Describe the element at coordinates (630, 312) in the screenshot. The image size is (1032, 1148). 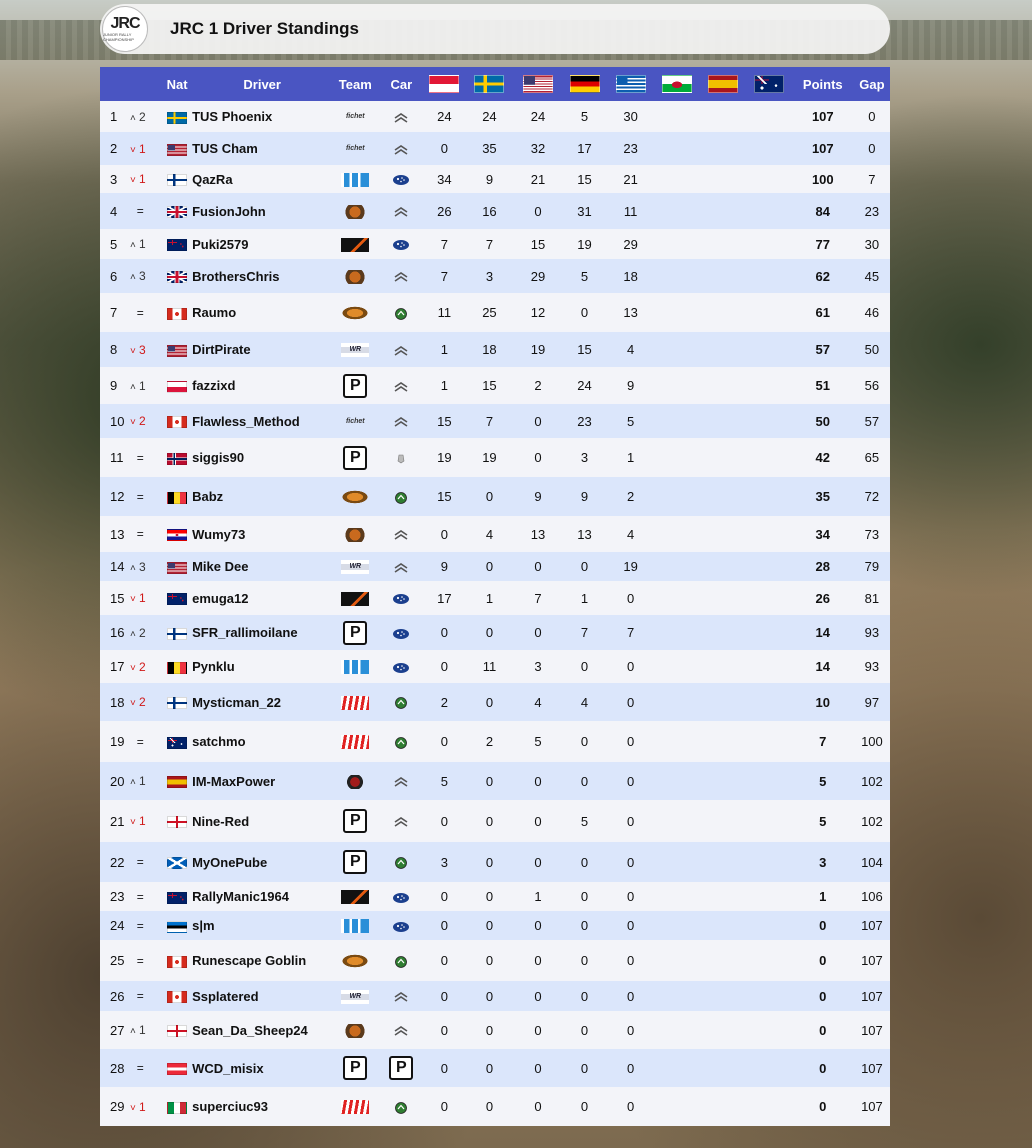
I see `rally-5-points-cell: 13` at that location.